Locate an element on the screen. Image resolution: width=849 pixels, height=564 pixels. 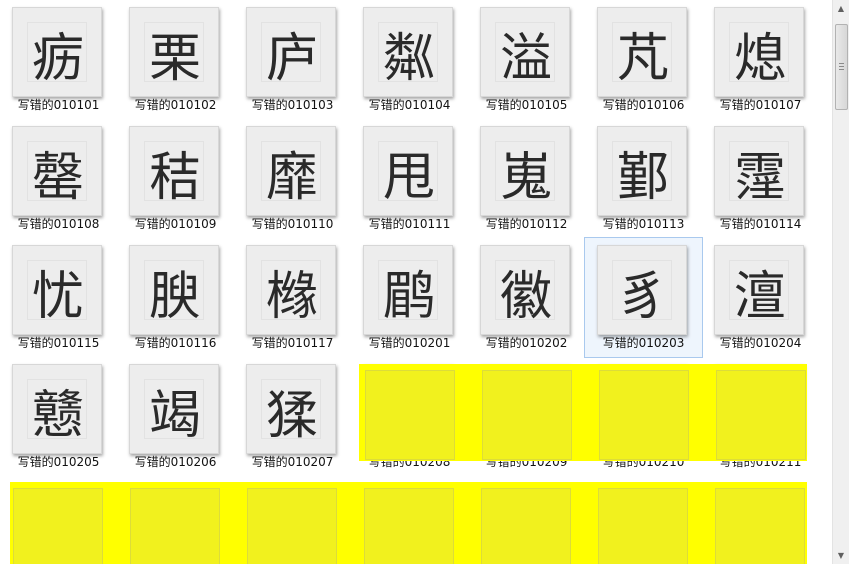
handwritten-character: 溢 is located at coordinates (525, 58).